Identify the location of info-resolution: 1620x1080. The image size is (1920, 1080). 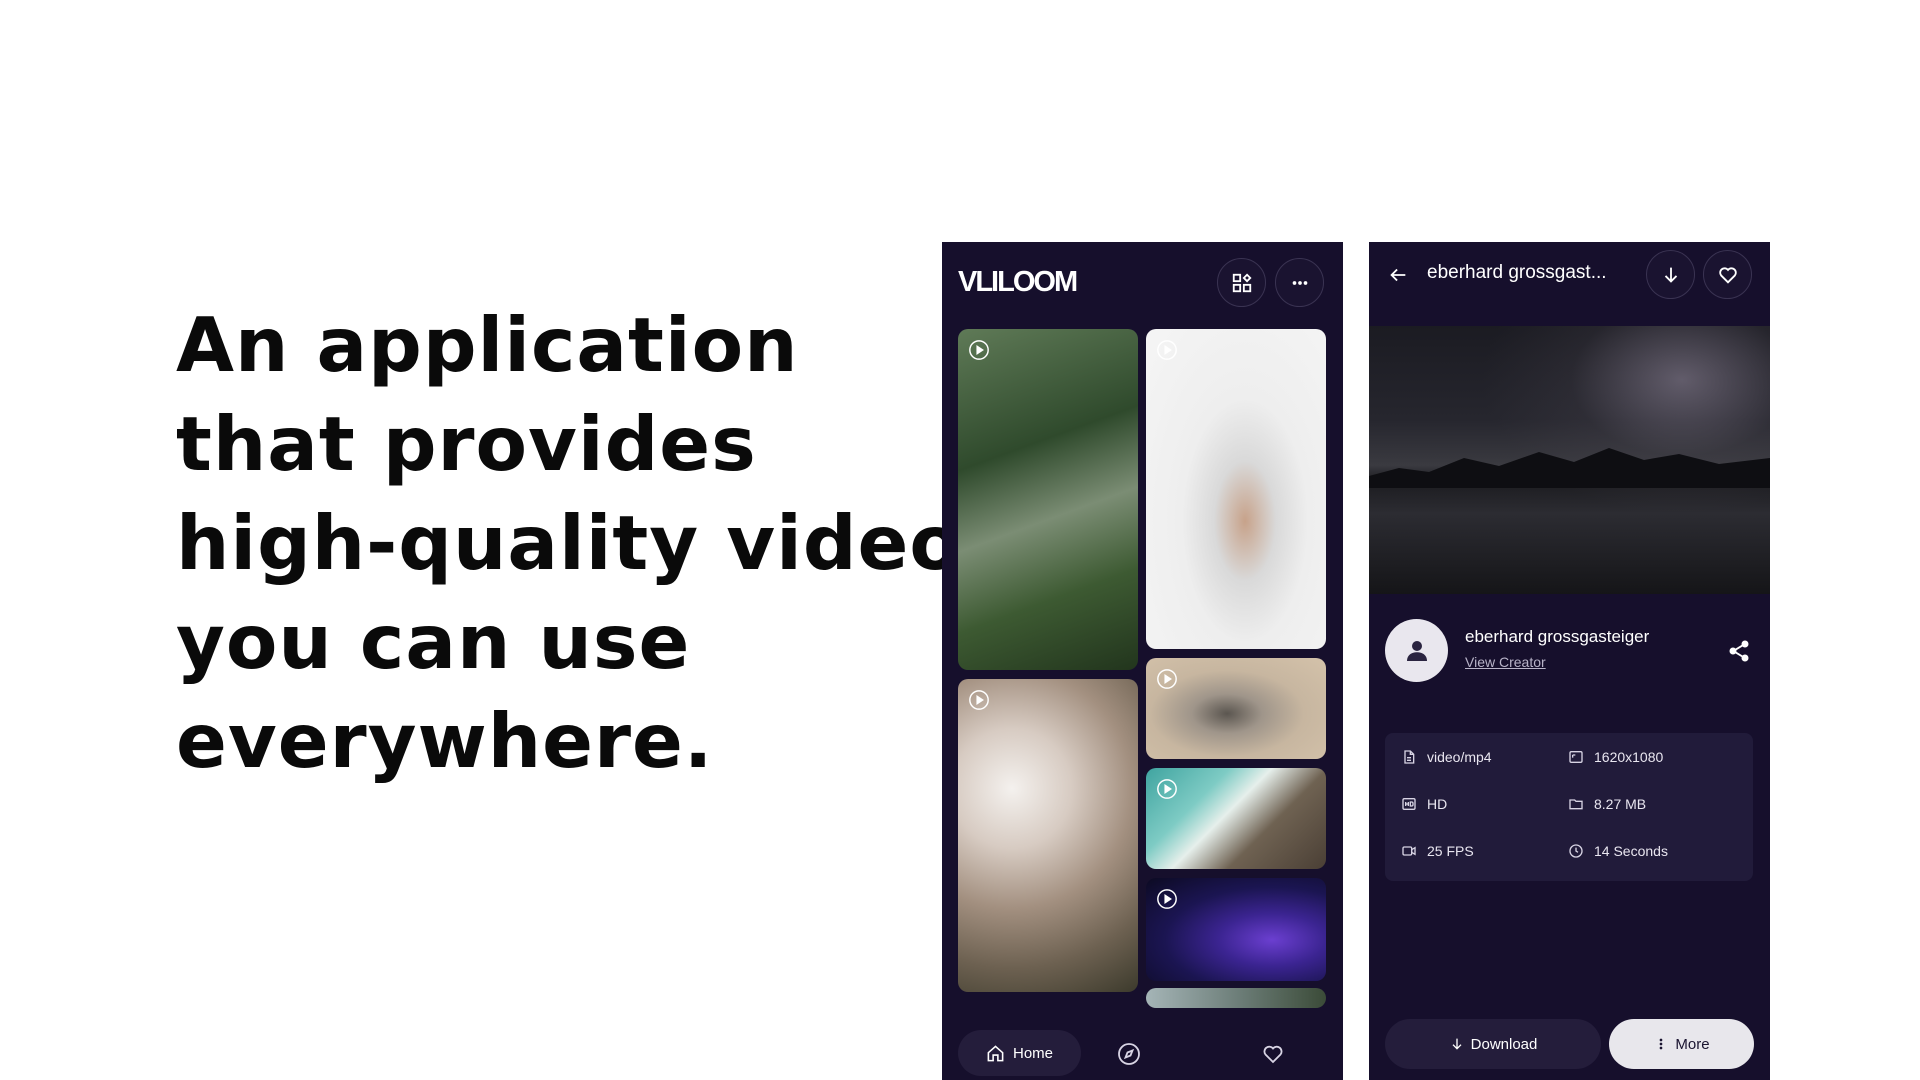
(1615, 757).